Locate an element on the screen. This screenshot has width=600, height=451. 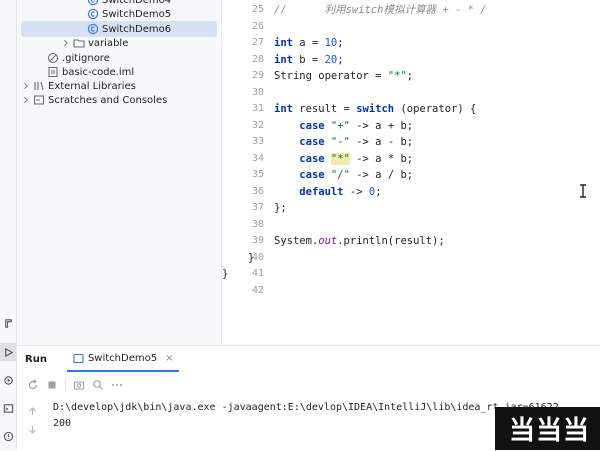
code-text: }; is located at coordinates (280, 208).